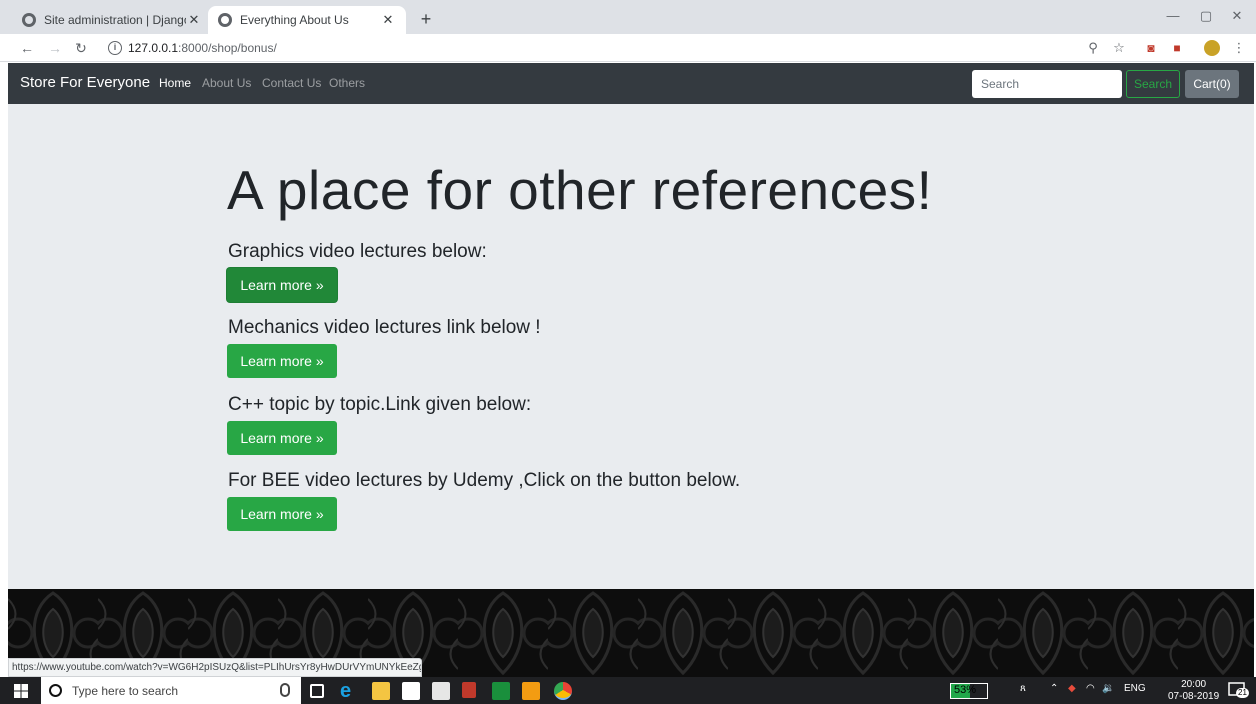 The height and width of the screenshot is (704, 1256). Describe the element at coordinates (153, 48) in the screenshot. I see `url-host: 127.0.0.1` at that location.